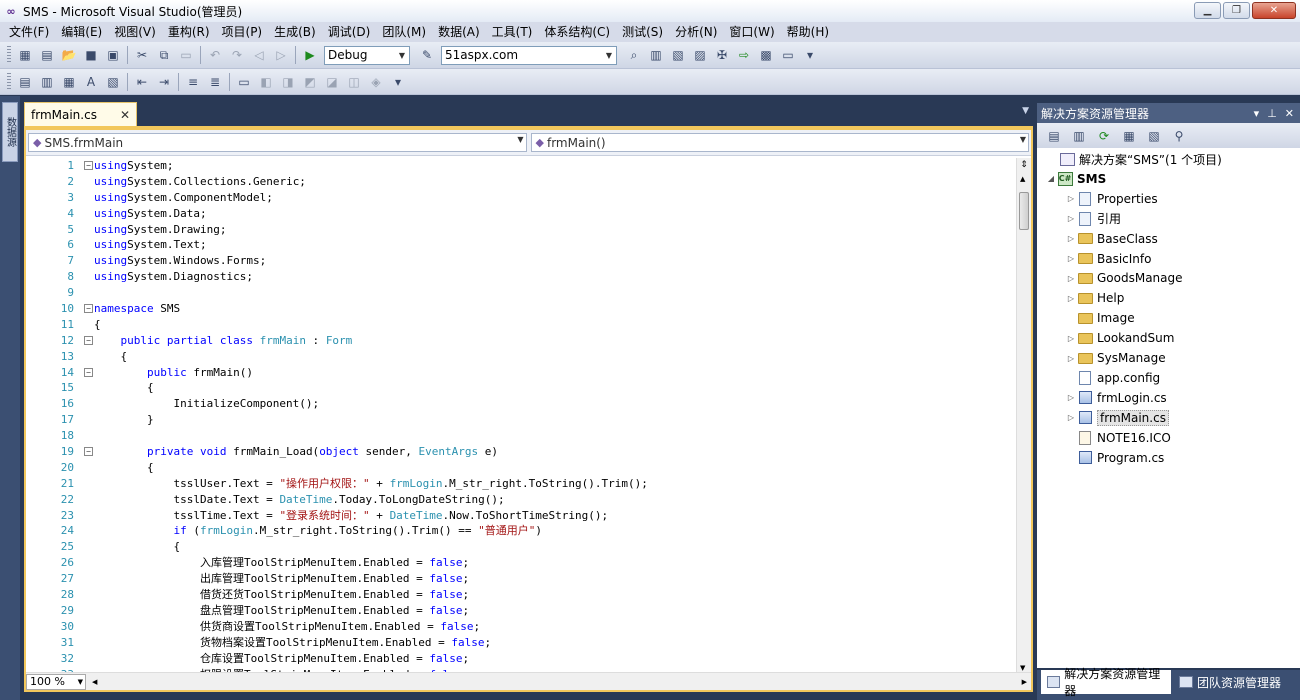 Image resolution: width=1300 pixels, height=700 pixels. What do you see at coordinates (427, 55) in the screenshot?
I see `find-in-files-icon: ✎` at bounding box center [427, 55].